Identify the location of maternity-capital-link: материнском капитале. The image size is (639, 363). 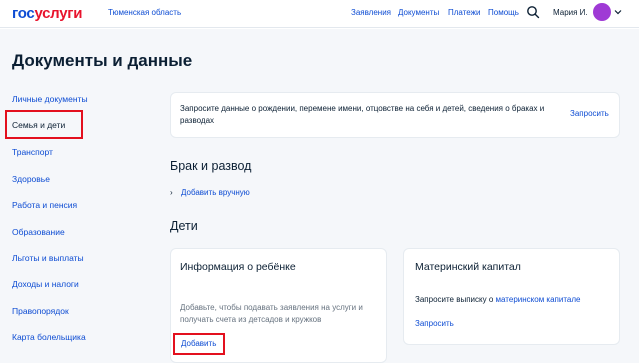
(538, 299).